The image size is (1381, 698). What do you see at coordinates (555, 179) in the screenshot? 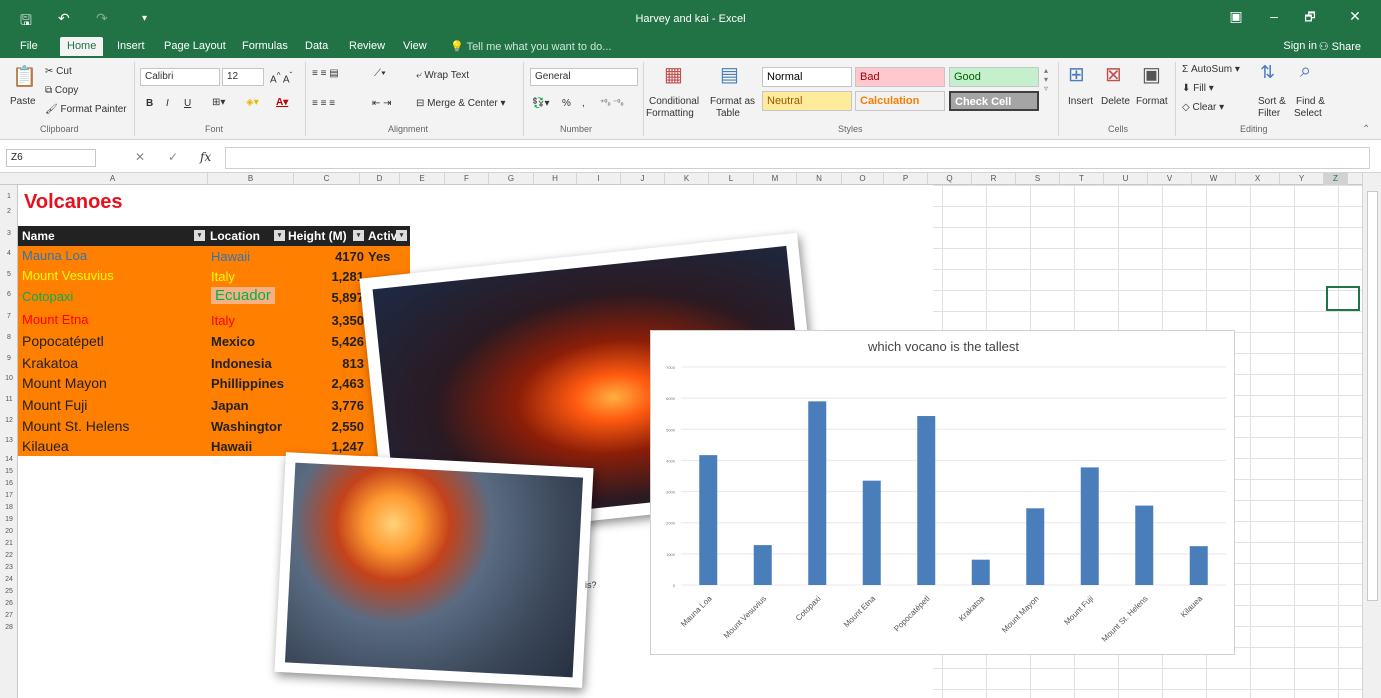
I see `column-header-h: H` at bounding box center [555, 179].